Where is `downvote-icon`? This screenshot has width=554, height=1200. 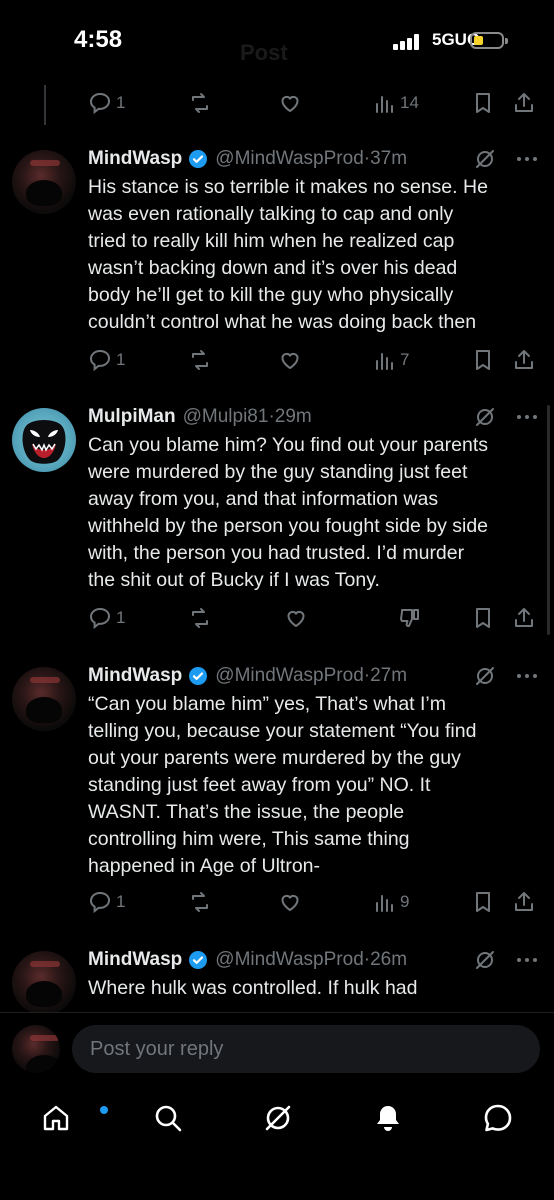 downvote-icon is located at coordinates (409, 618).